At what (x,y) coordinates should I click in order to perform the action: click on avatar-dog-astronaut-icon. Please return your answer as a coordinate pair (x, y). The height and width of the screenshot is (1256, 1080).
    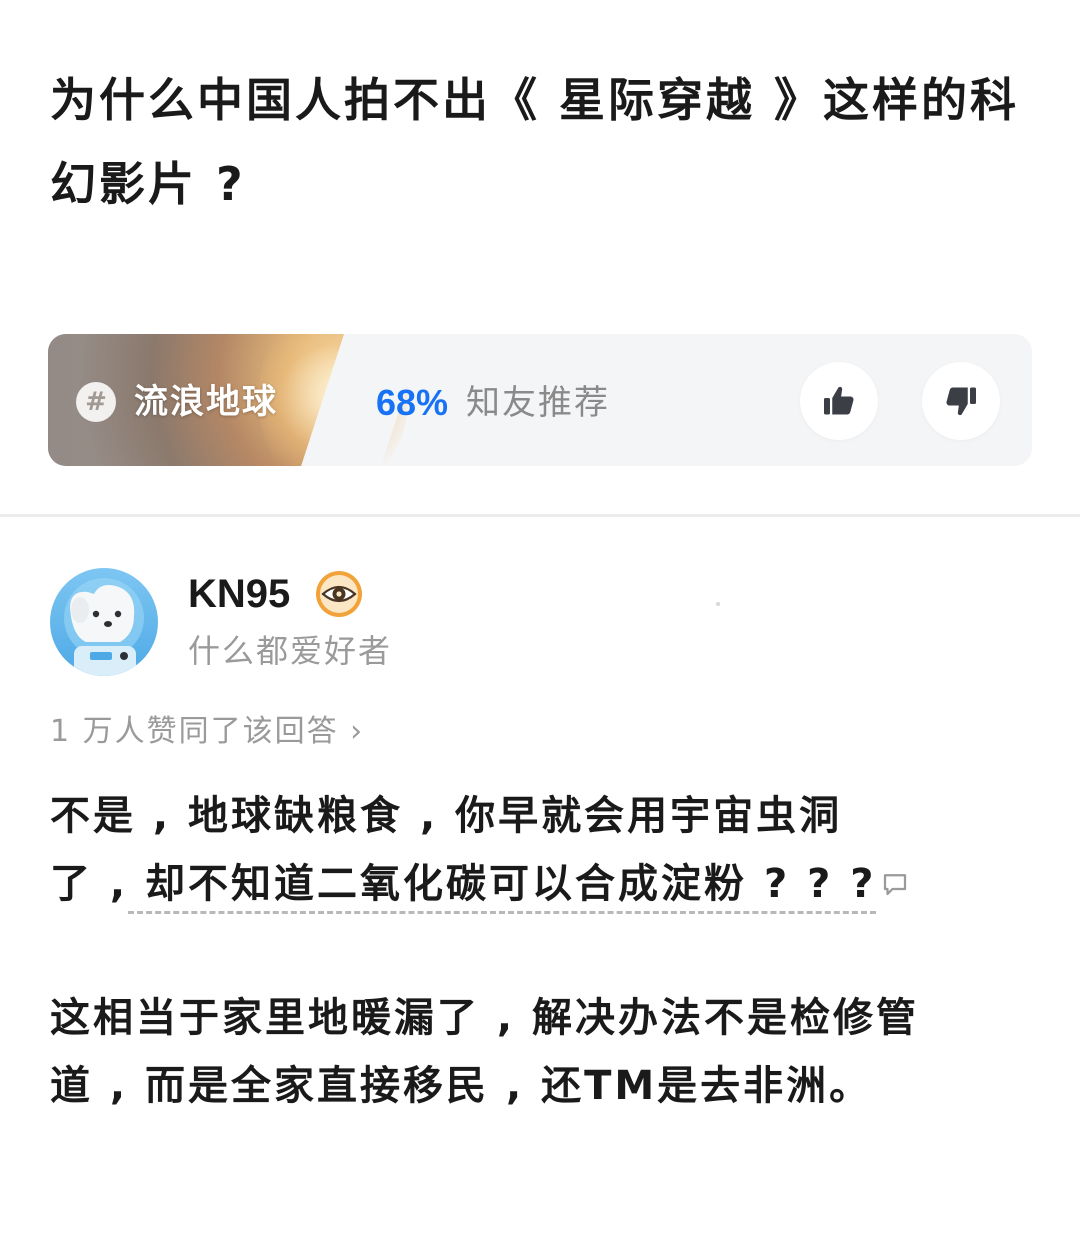
    Looking at the image, I should click on (104, 627).